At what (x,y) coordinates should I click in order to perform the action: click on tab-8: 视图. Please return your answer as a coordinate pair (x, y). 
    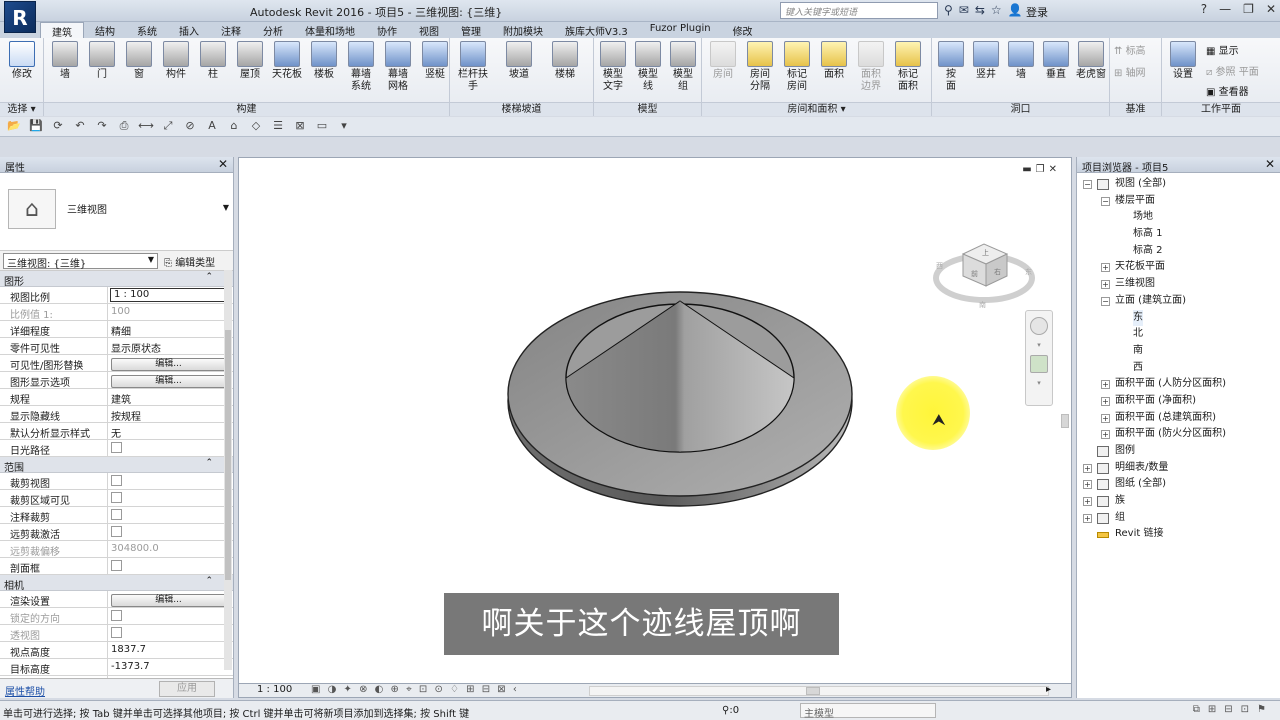
    Looking at the image, I should click on (429, 30).